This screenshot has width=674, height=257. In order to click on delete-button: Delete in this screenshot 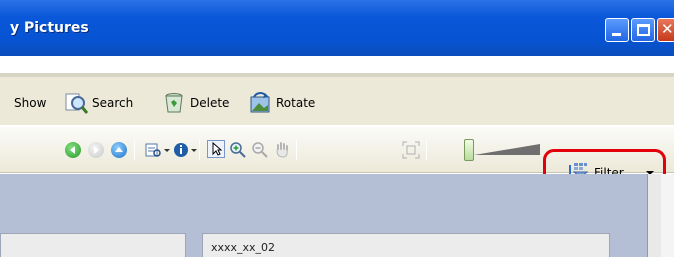, I will do `click(195, 103)`.